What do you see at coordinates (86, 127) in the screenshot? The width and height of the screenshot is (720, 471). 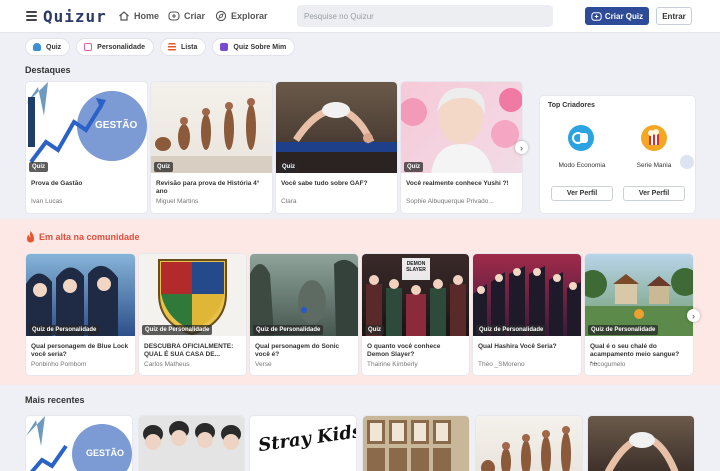 I see `card-image: GESTÃO Quiz` at bounding box center [86, 127].